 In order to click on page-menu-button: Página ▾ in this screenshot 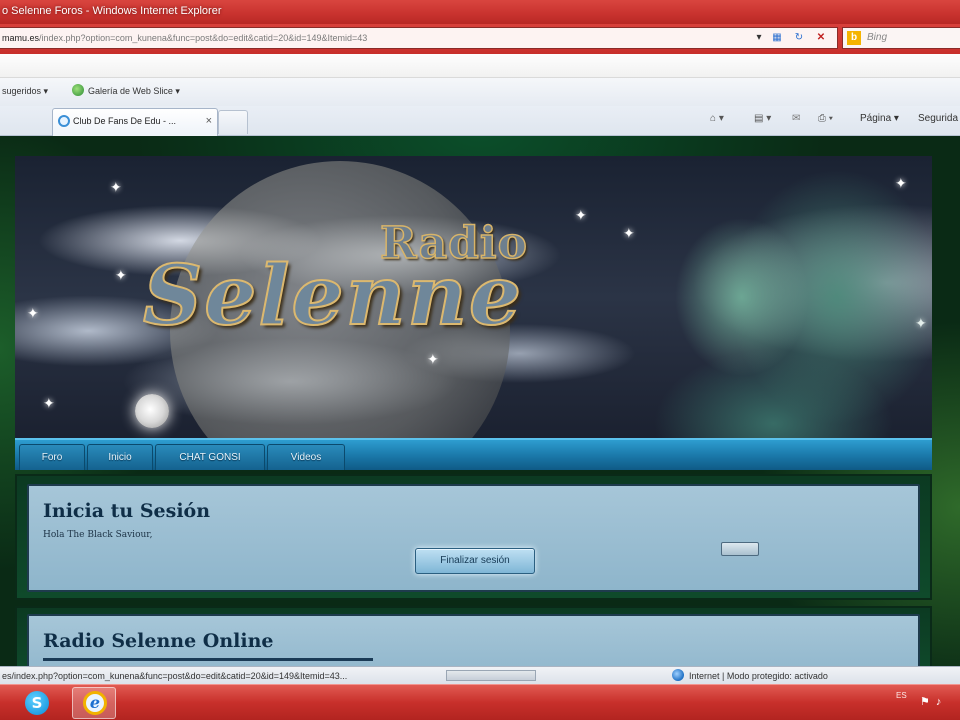, I will do `click(879, 119)`.